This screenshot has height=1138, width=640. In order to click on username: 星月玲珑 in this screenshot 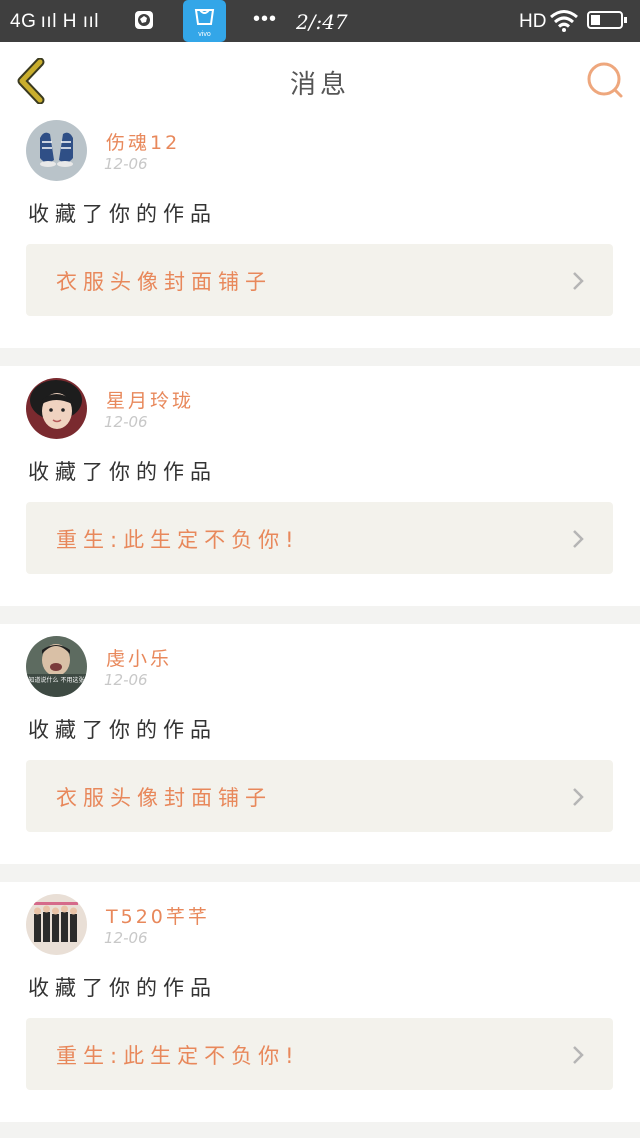, I will do `click(150, 399)`.